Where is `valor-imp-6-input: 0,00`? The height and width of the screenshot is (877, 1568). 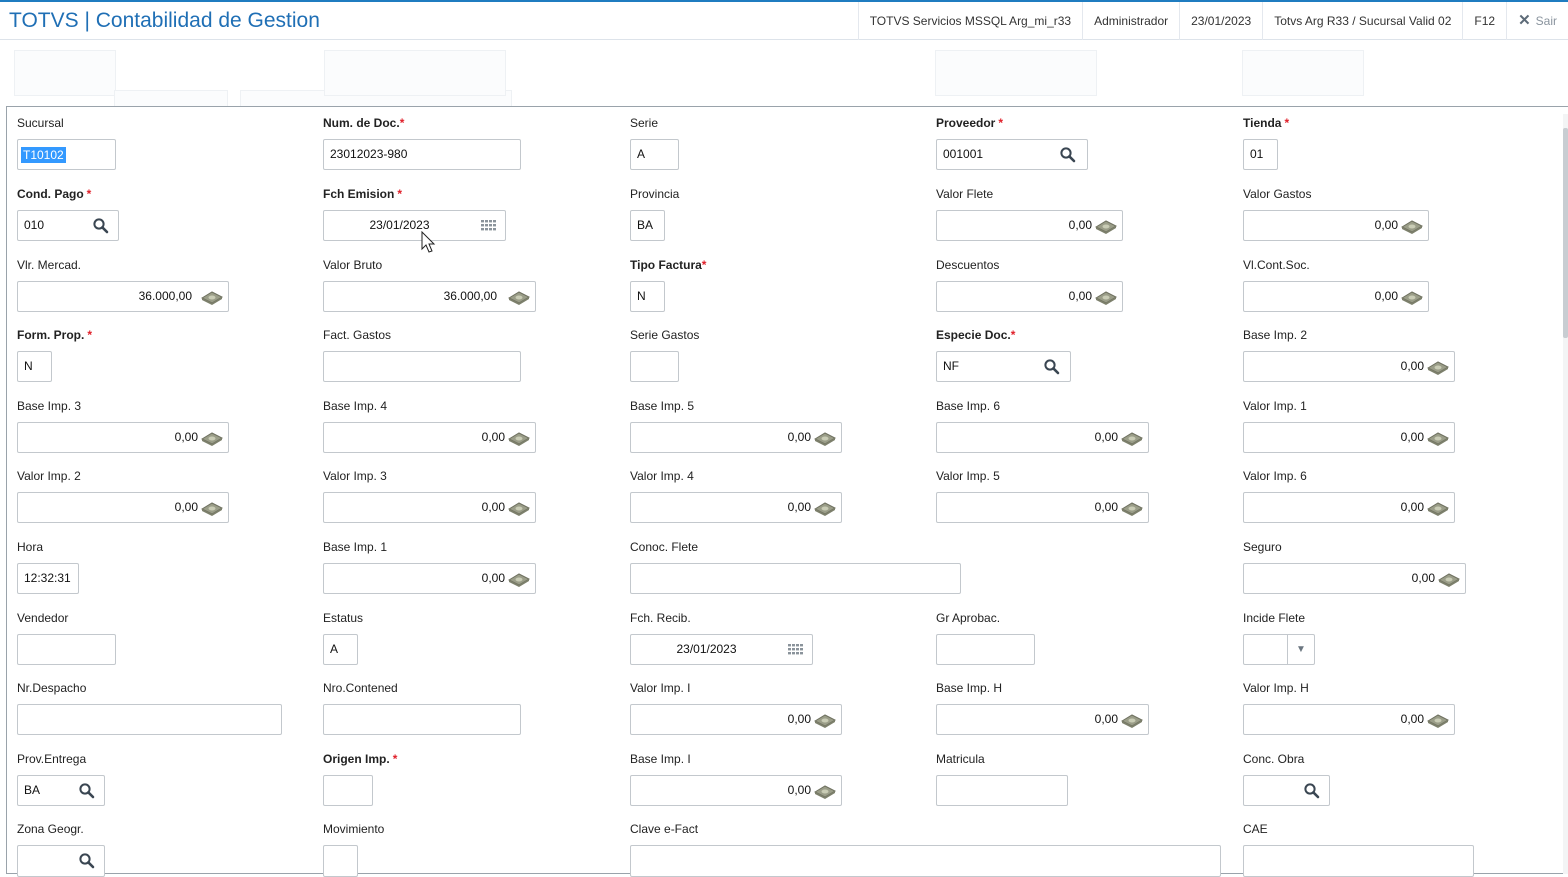
valor-imp-6-input: 0,00 is located at coordinates (1349, 507).